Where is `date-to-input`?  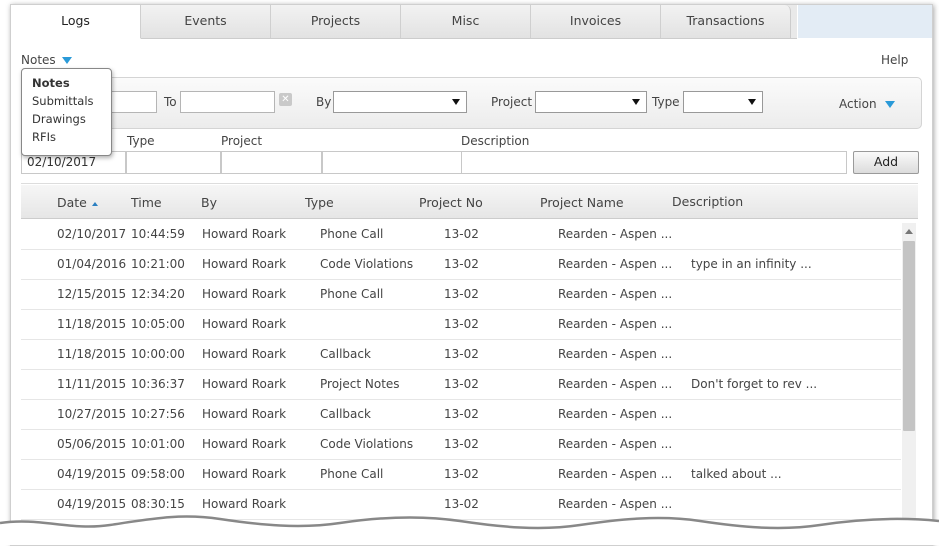 date-to-input is located at coordinates (227, 102).